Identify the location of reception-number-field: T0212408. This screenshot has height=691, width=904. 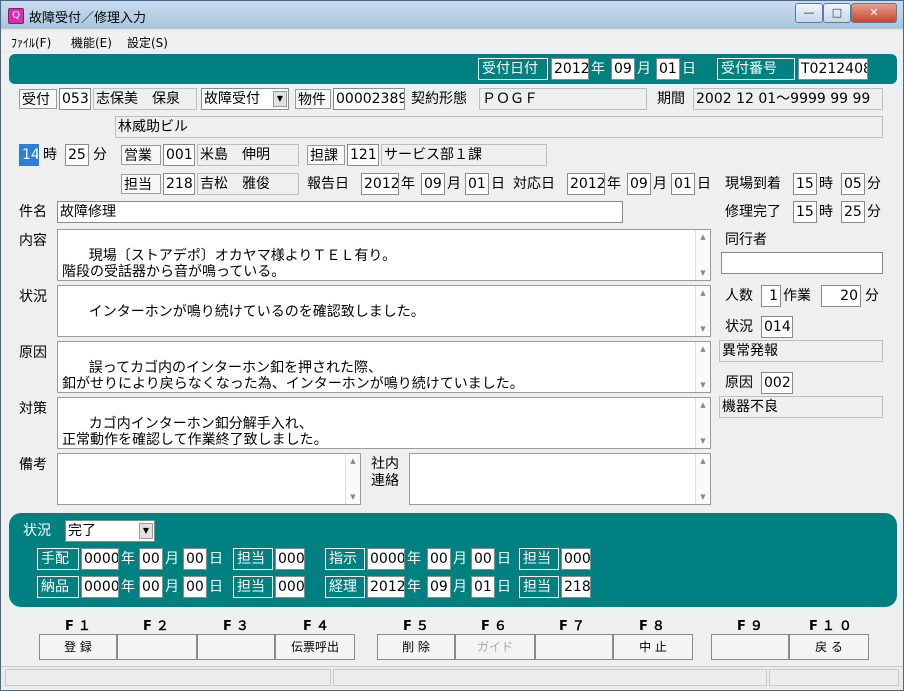
(833, 69).